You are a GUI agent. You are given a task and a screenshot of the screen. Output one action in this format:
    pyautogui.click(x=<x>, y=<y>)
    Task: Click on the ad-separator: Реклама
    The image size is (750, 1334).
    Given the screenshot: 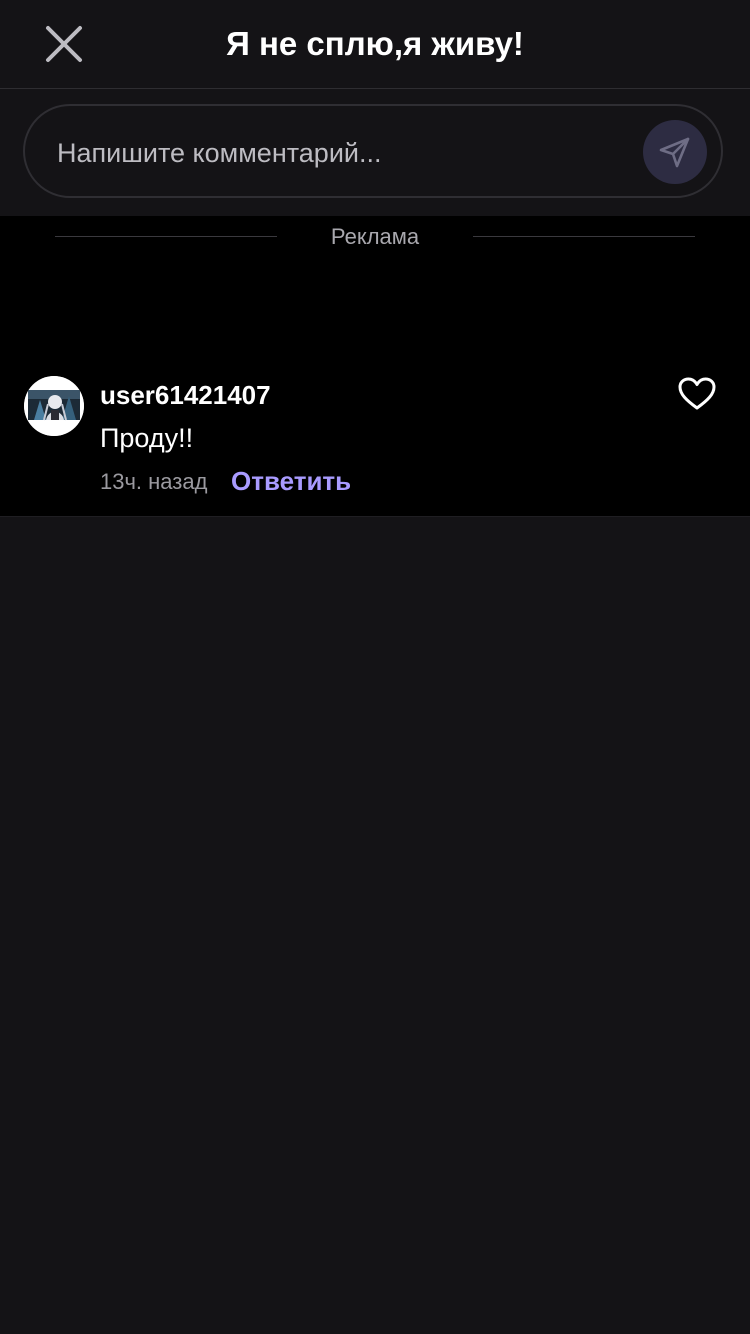 What is the action you would take?
    pyautogui.click(x=375, y=238)
    